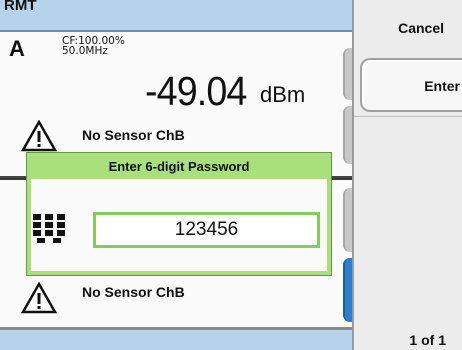 The width and height of the screenshot is (462, 350). What do you see at coordinates (411, 85) in the screenshot?
I see `enter-softkey: Enter` at bounding box center [411, 85].